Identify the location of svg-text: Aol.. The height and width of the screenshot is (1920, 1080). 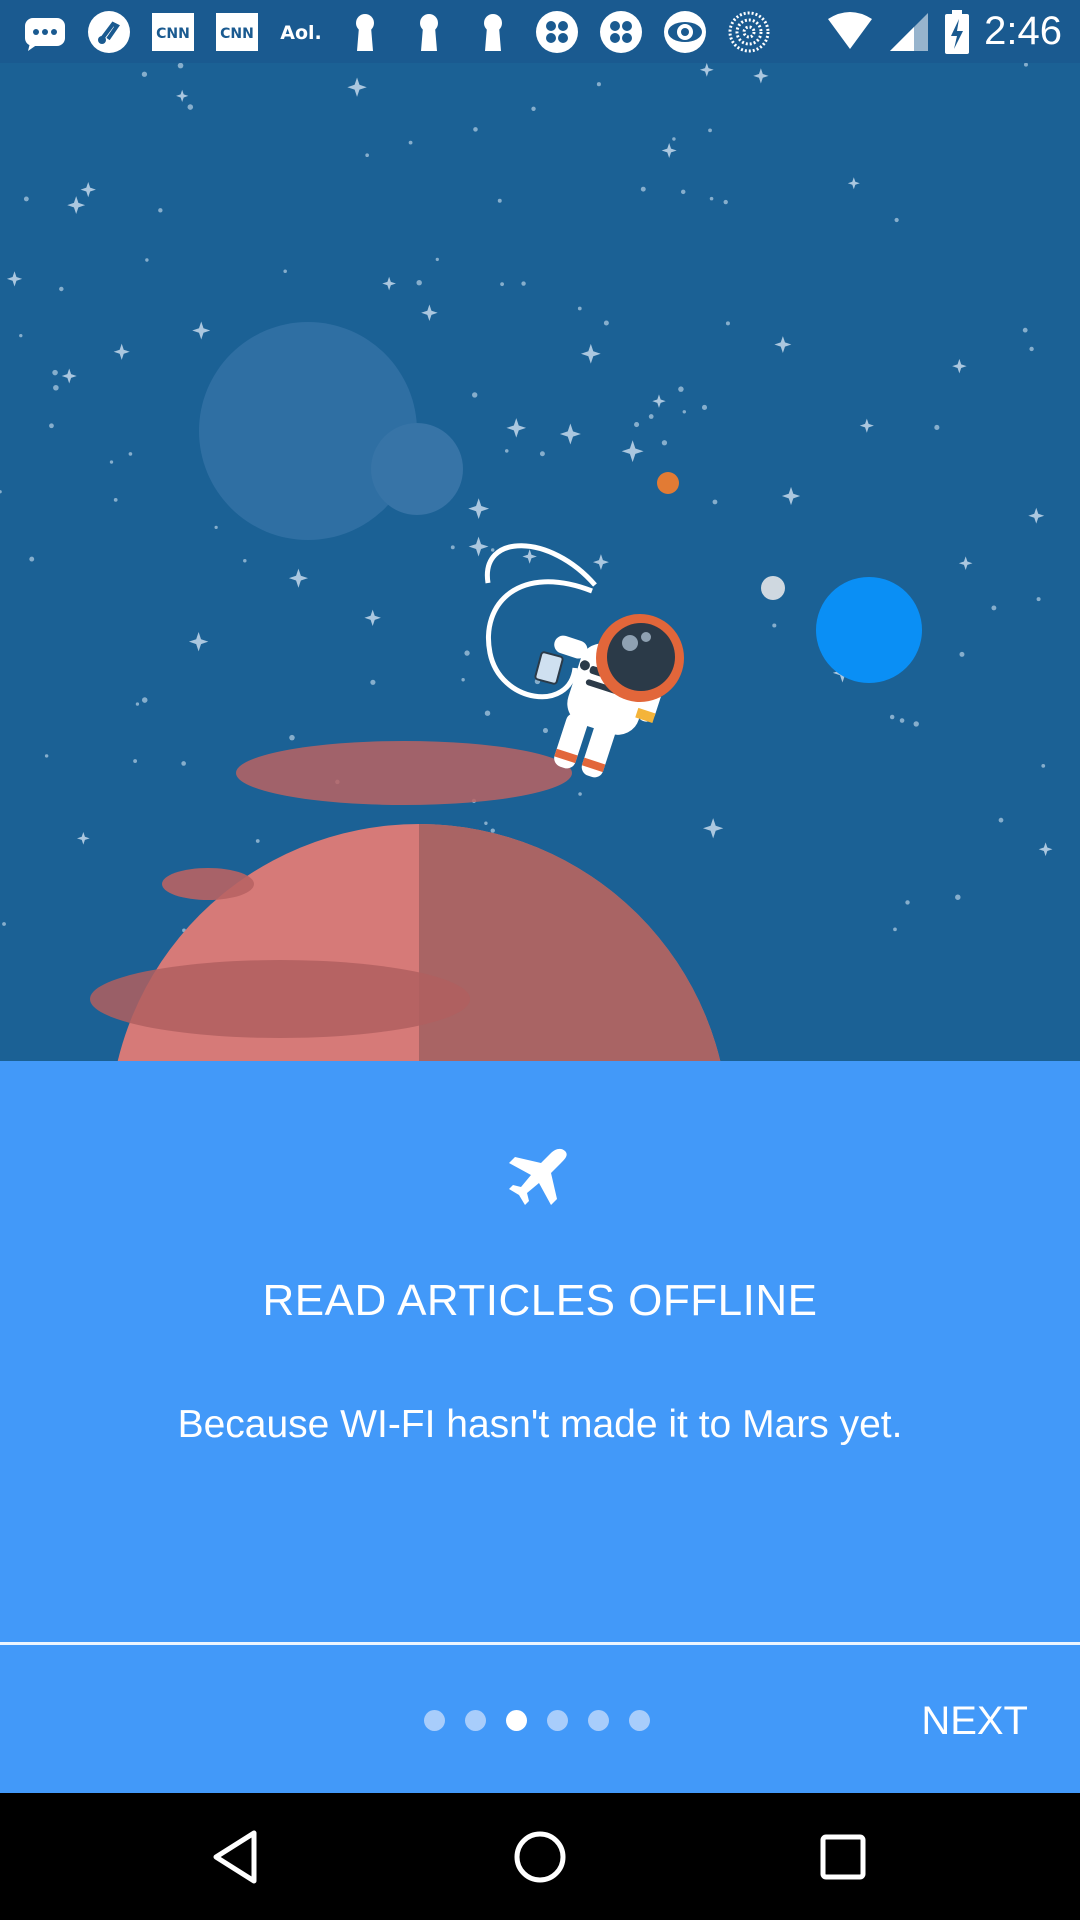
(301, 33).